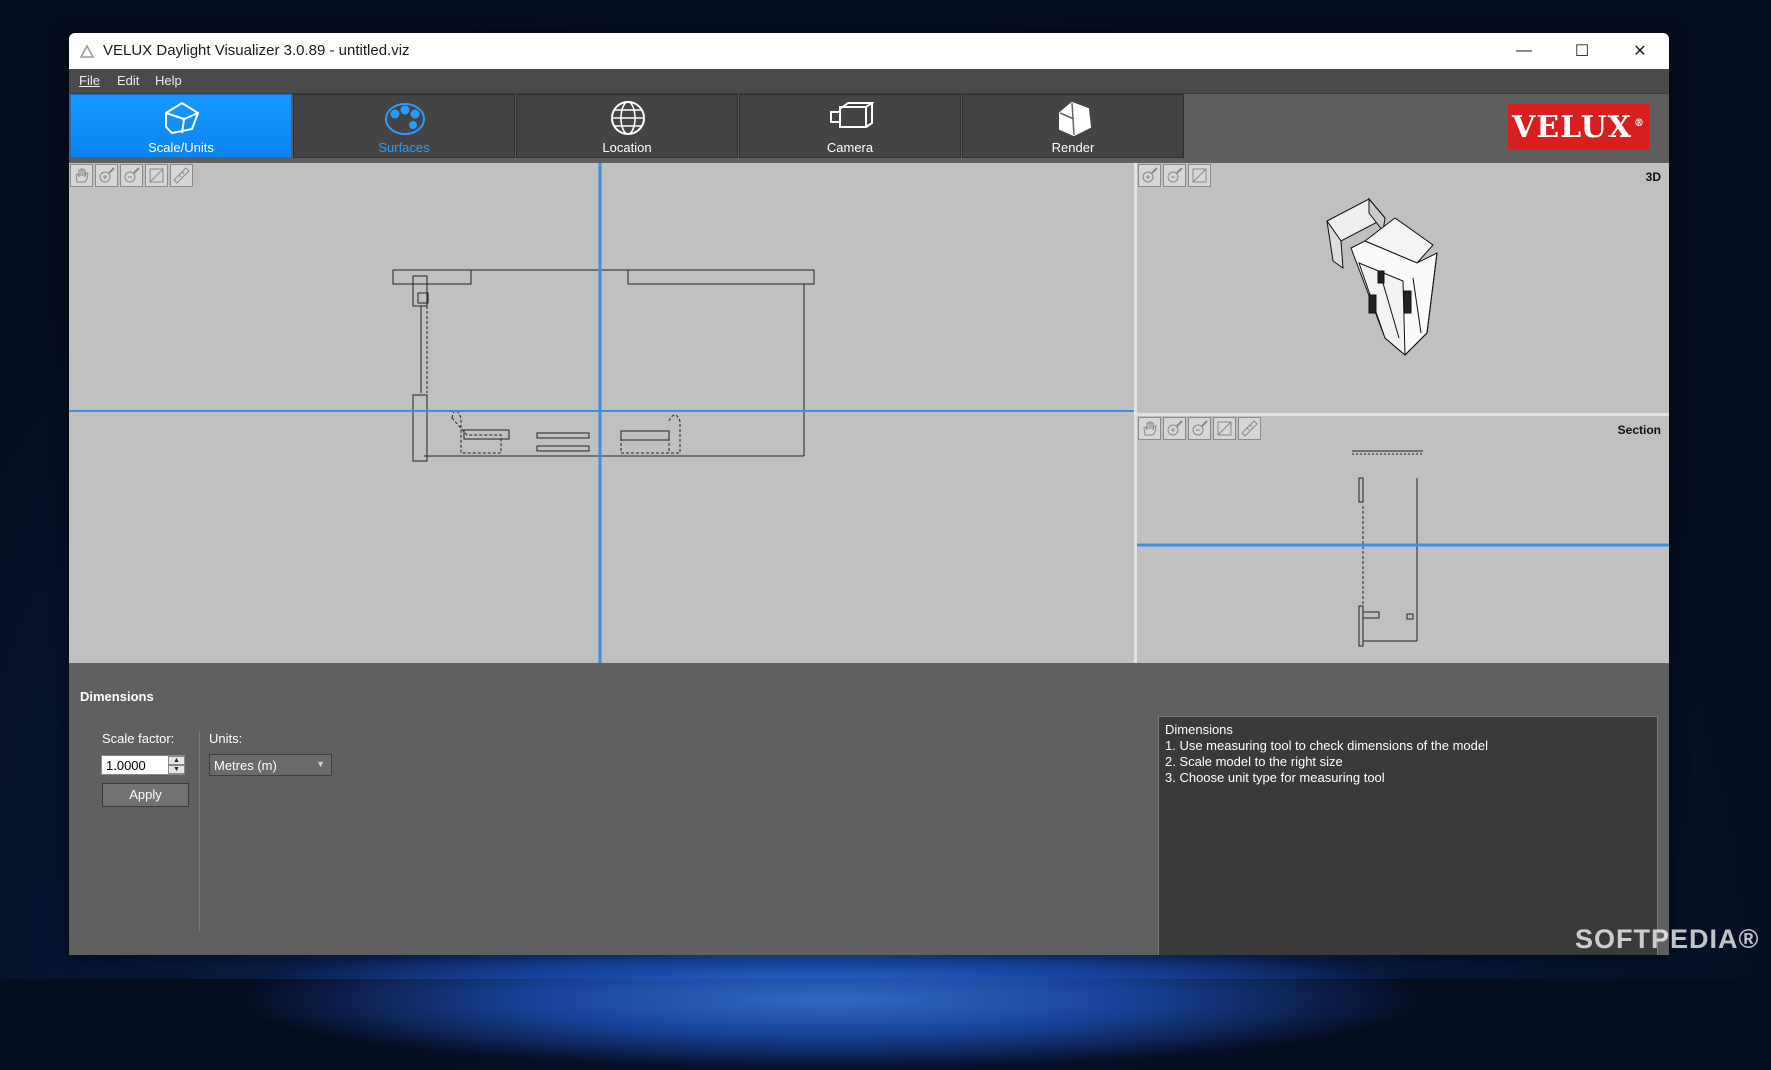 The image size is (1771, 1070). What do you see at coordinates (181, 147) in the screenshot?
I see `tab-label: Scale/Units` at bounding box center [181, 147].